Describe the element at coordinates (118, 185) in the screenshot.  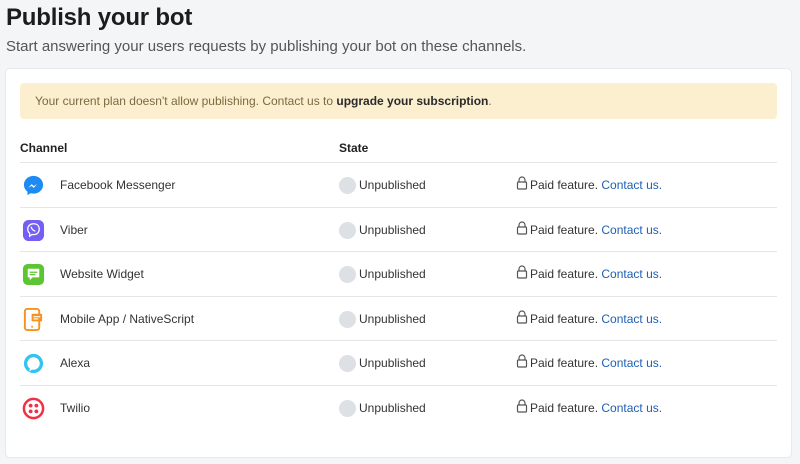
I see `channel-name: Facebook Messenger` at that location.